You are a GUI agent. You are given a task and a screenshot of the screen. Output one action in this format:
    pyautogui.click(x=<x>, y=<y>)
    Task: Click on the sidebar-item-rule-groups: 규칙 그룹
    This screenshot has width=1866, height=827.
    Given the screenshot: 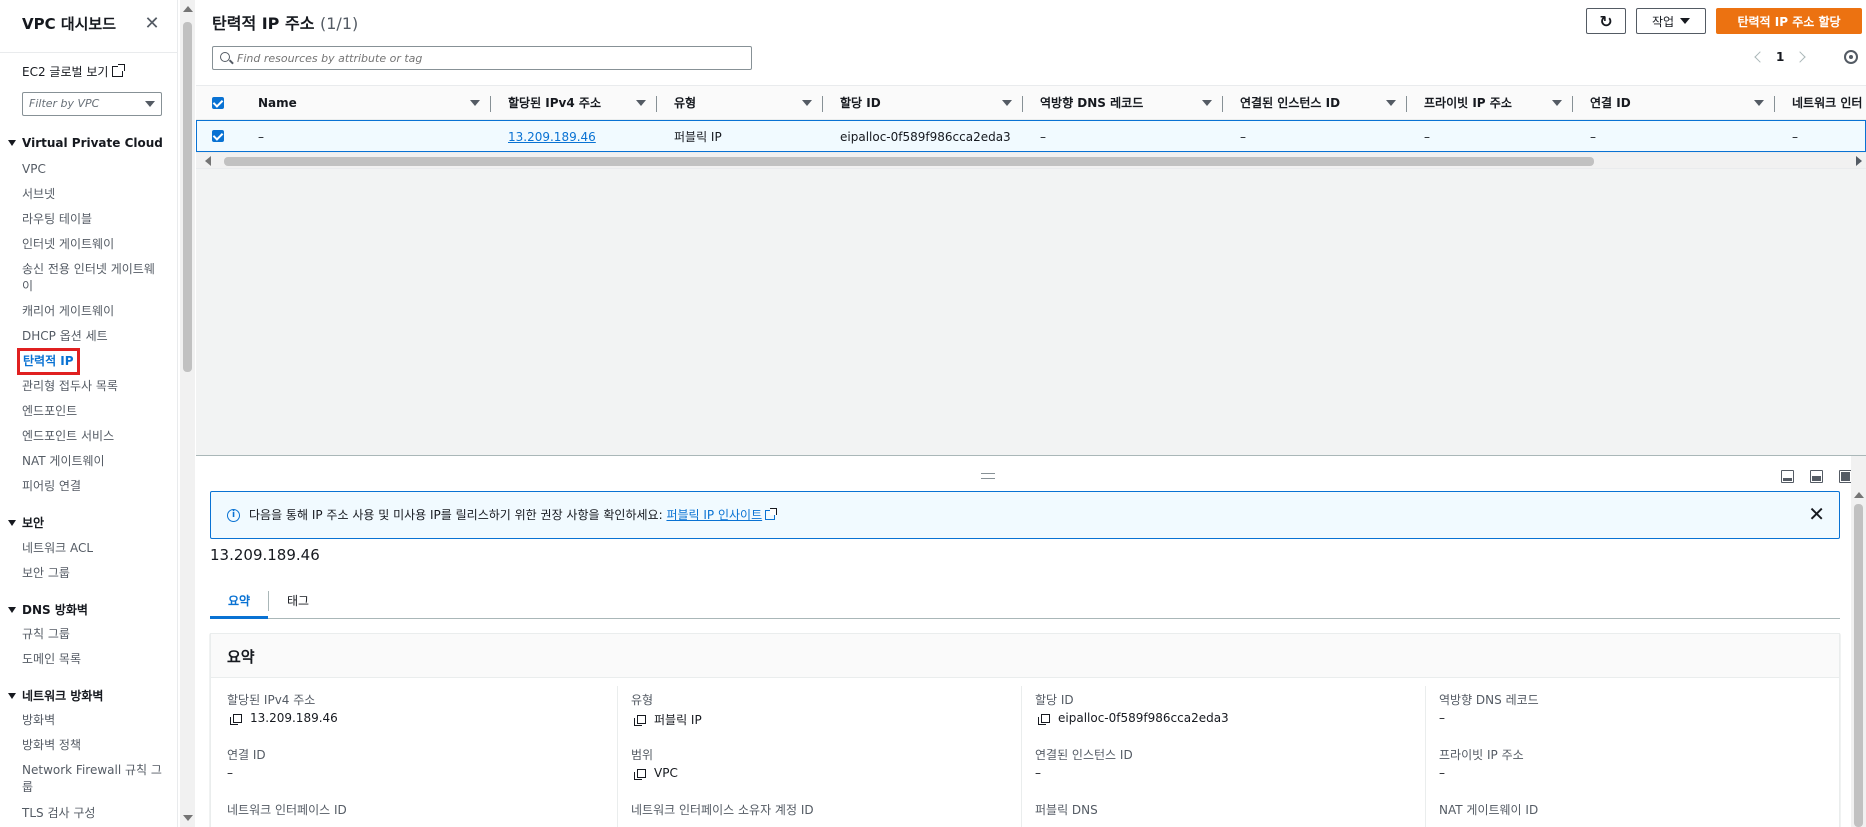 What is the action you would take?
    pyautogui.click(x=92, y=634)
    